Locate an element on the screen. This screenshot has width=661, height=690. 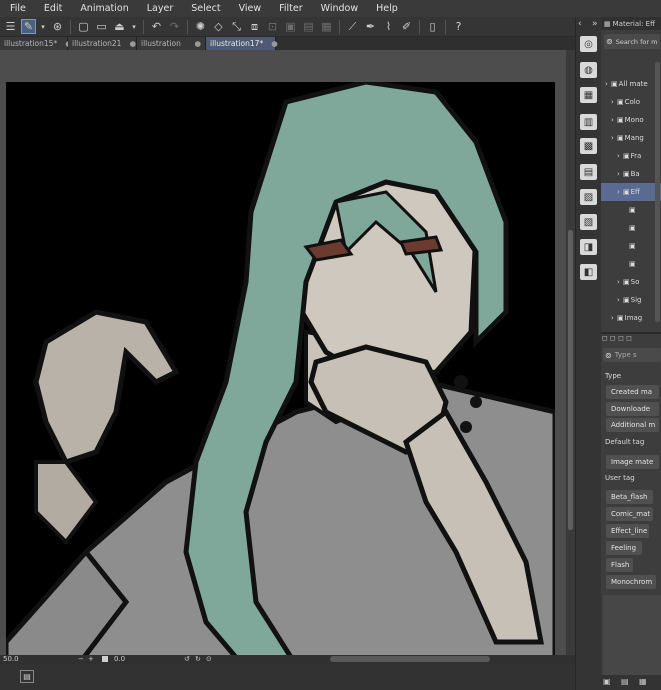
menu-window: Window is located at coordinates (338, 8).